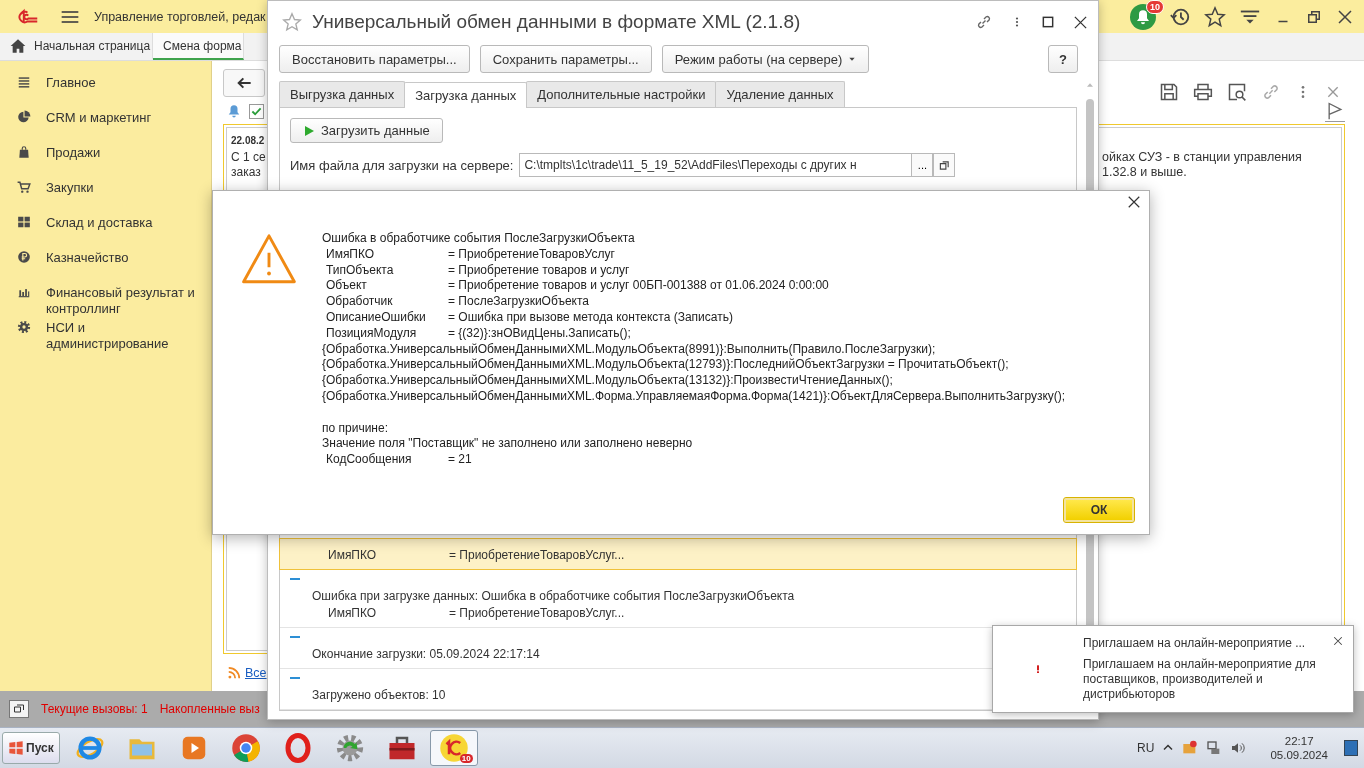  Describe the element at coordinates (89, 748) in the screenshot. I see `browser-icon` at that location.